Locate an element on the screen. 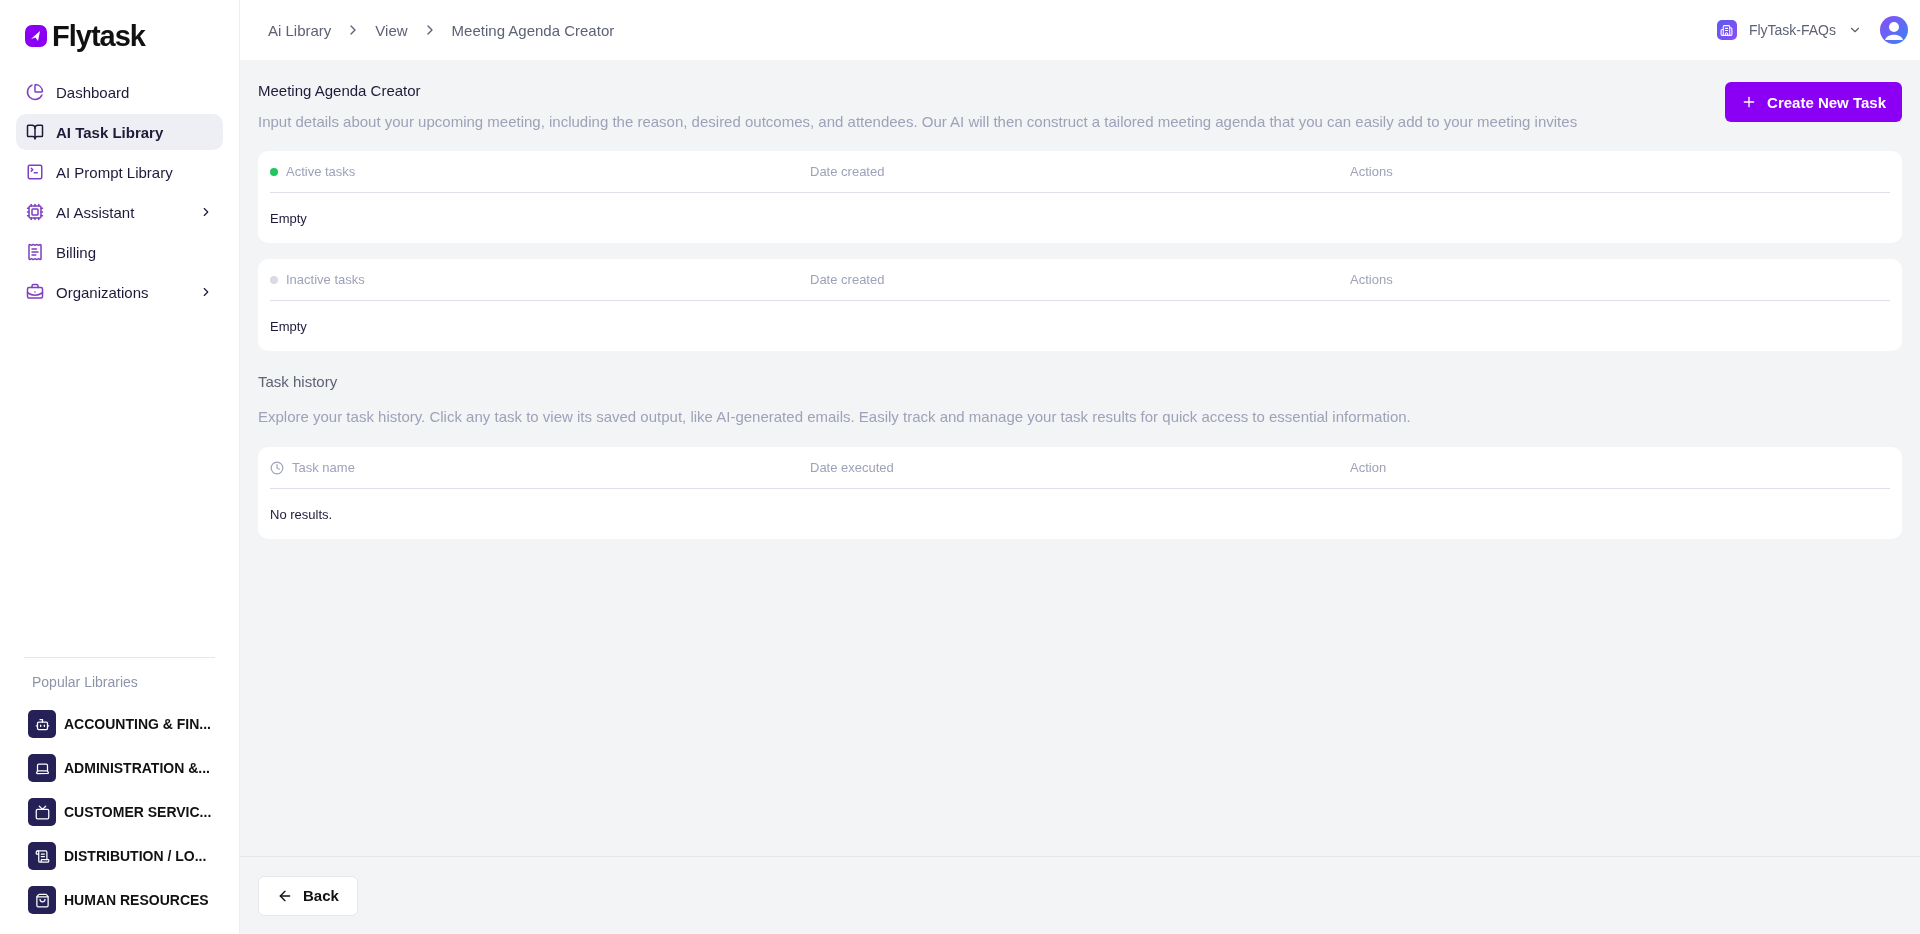 This screenshot has height=934, width=1920. breadcrumb-link: Meeting Agenda Creator is located at coordinates (533, 30).